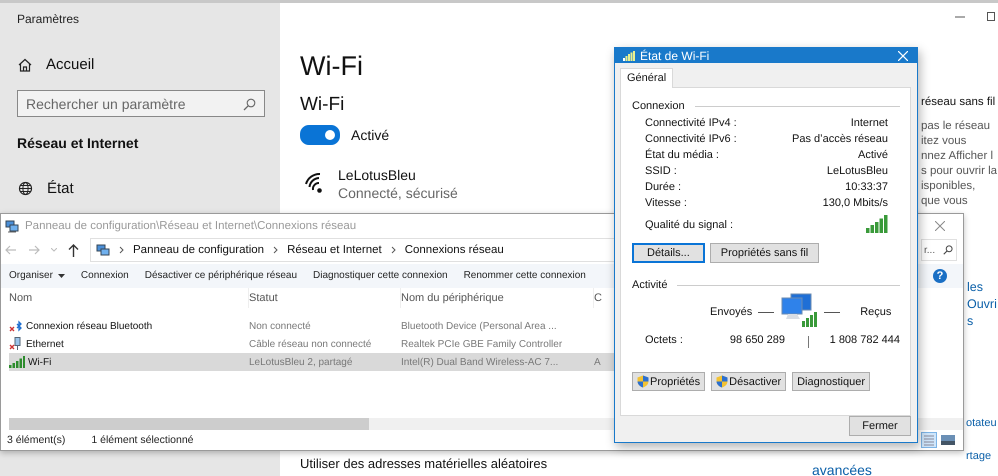 Image resolution: width=998 pixels, height=476 pixels. What do you see at coordinates (89, 326) in the screenshot?
I see `table-cell: Connexion réseau Bluetooth` at bounding box center [89, 326].